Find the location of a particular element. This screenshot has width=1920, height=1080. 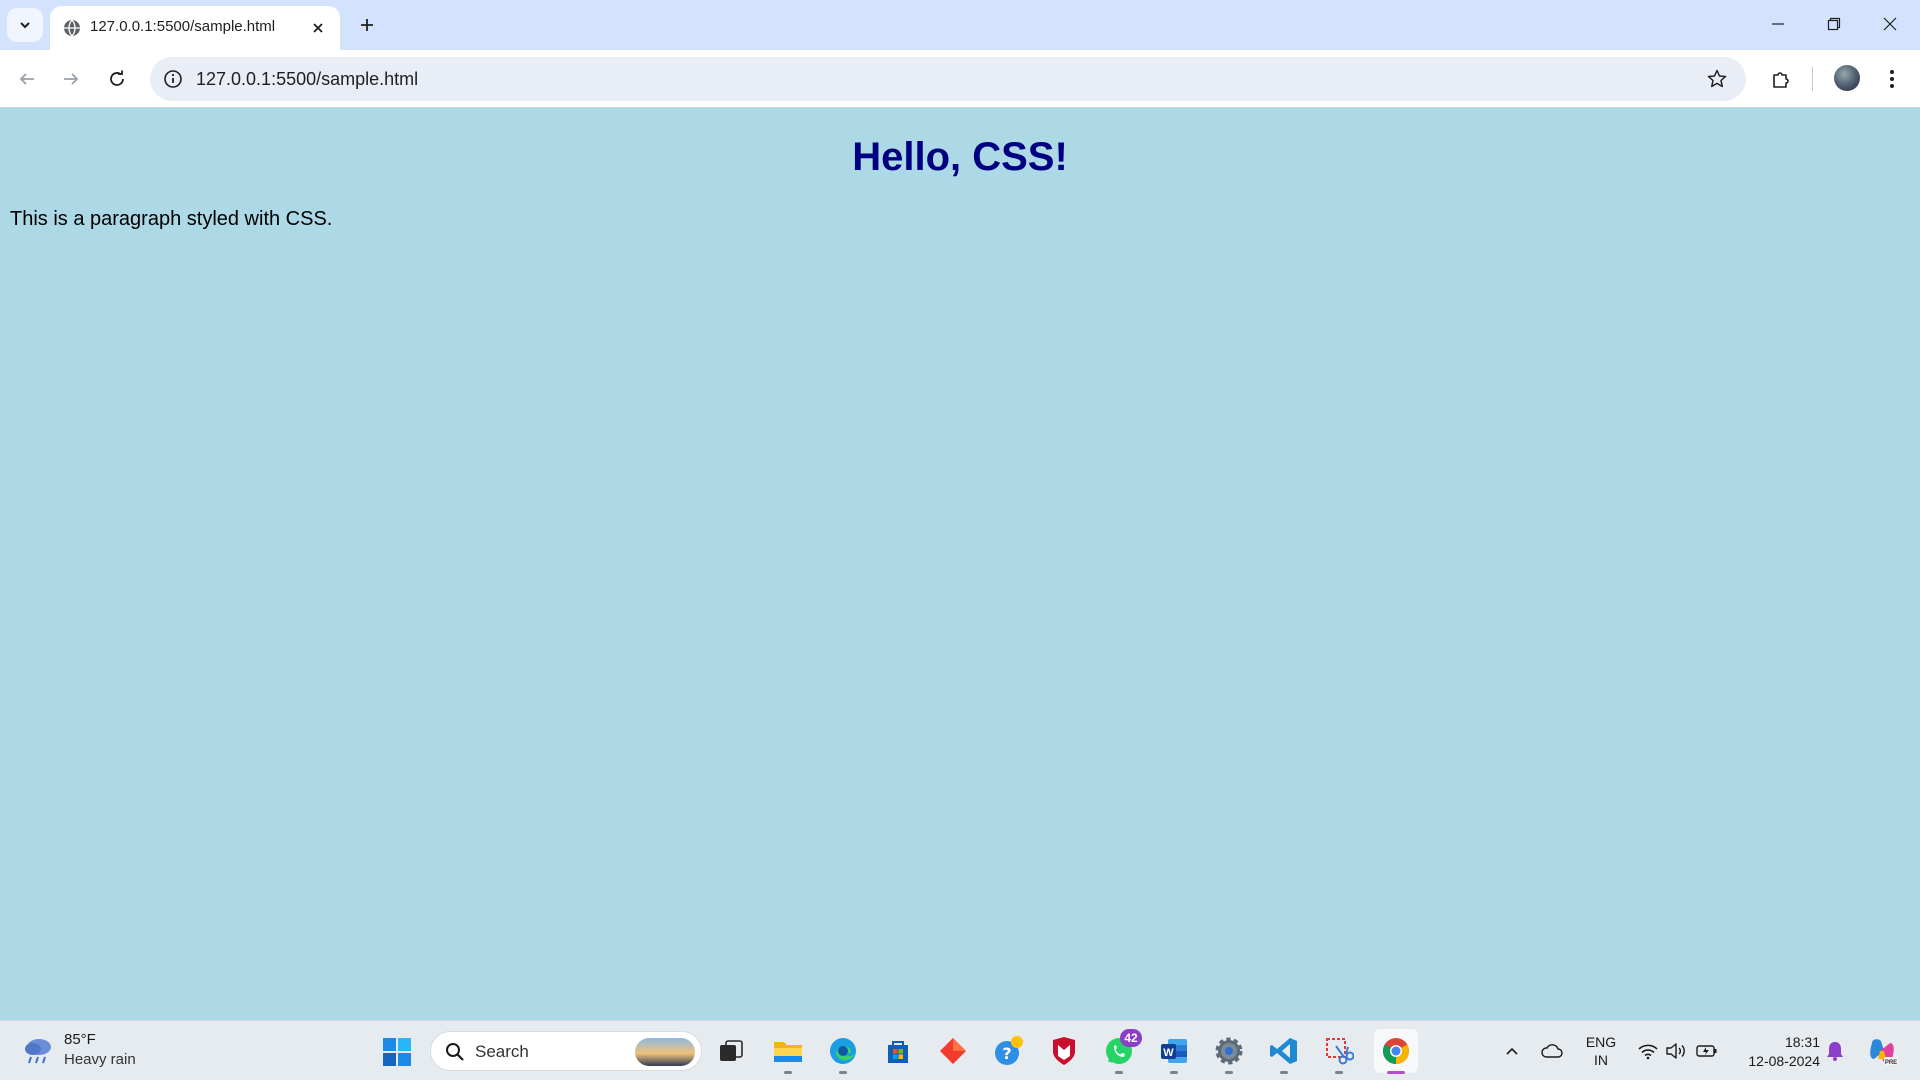

tab-title: 127.0.0.1:5500/sample.html is located at coordinates (183, 26).